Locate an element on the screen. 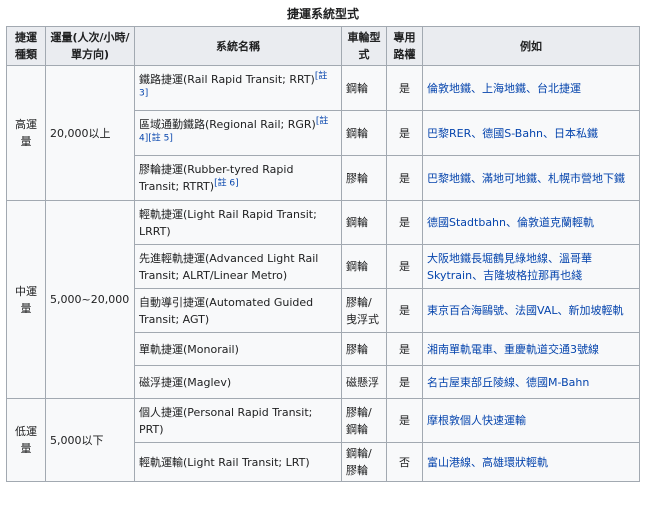  system-name-text: 個人捷運(Personal Rapid Transit; PRT) is located at coordinates (226, 420).